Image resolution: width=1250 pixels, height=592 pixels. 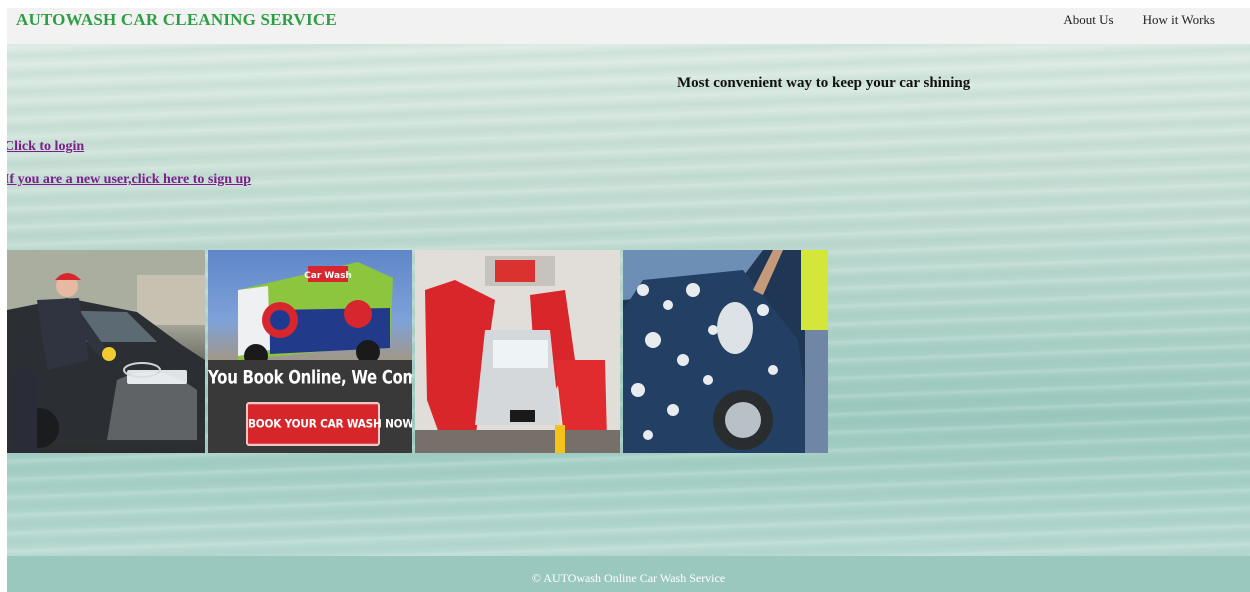 I want to click on car-wash-tunnel-photo, so click(x=517, y=351).